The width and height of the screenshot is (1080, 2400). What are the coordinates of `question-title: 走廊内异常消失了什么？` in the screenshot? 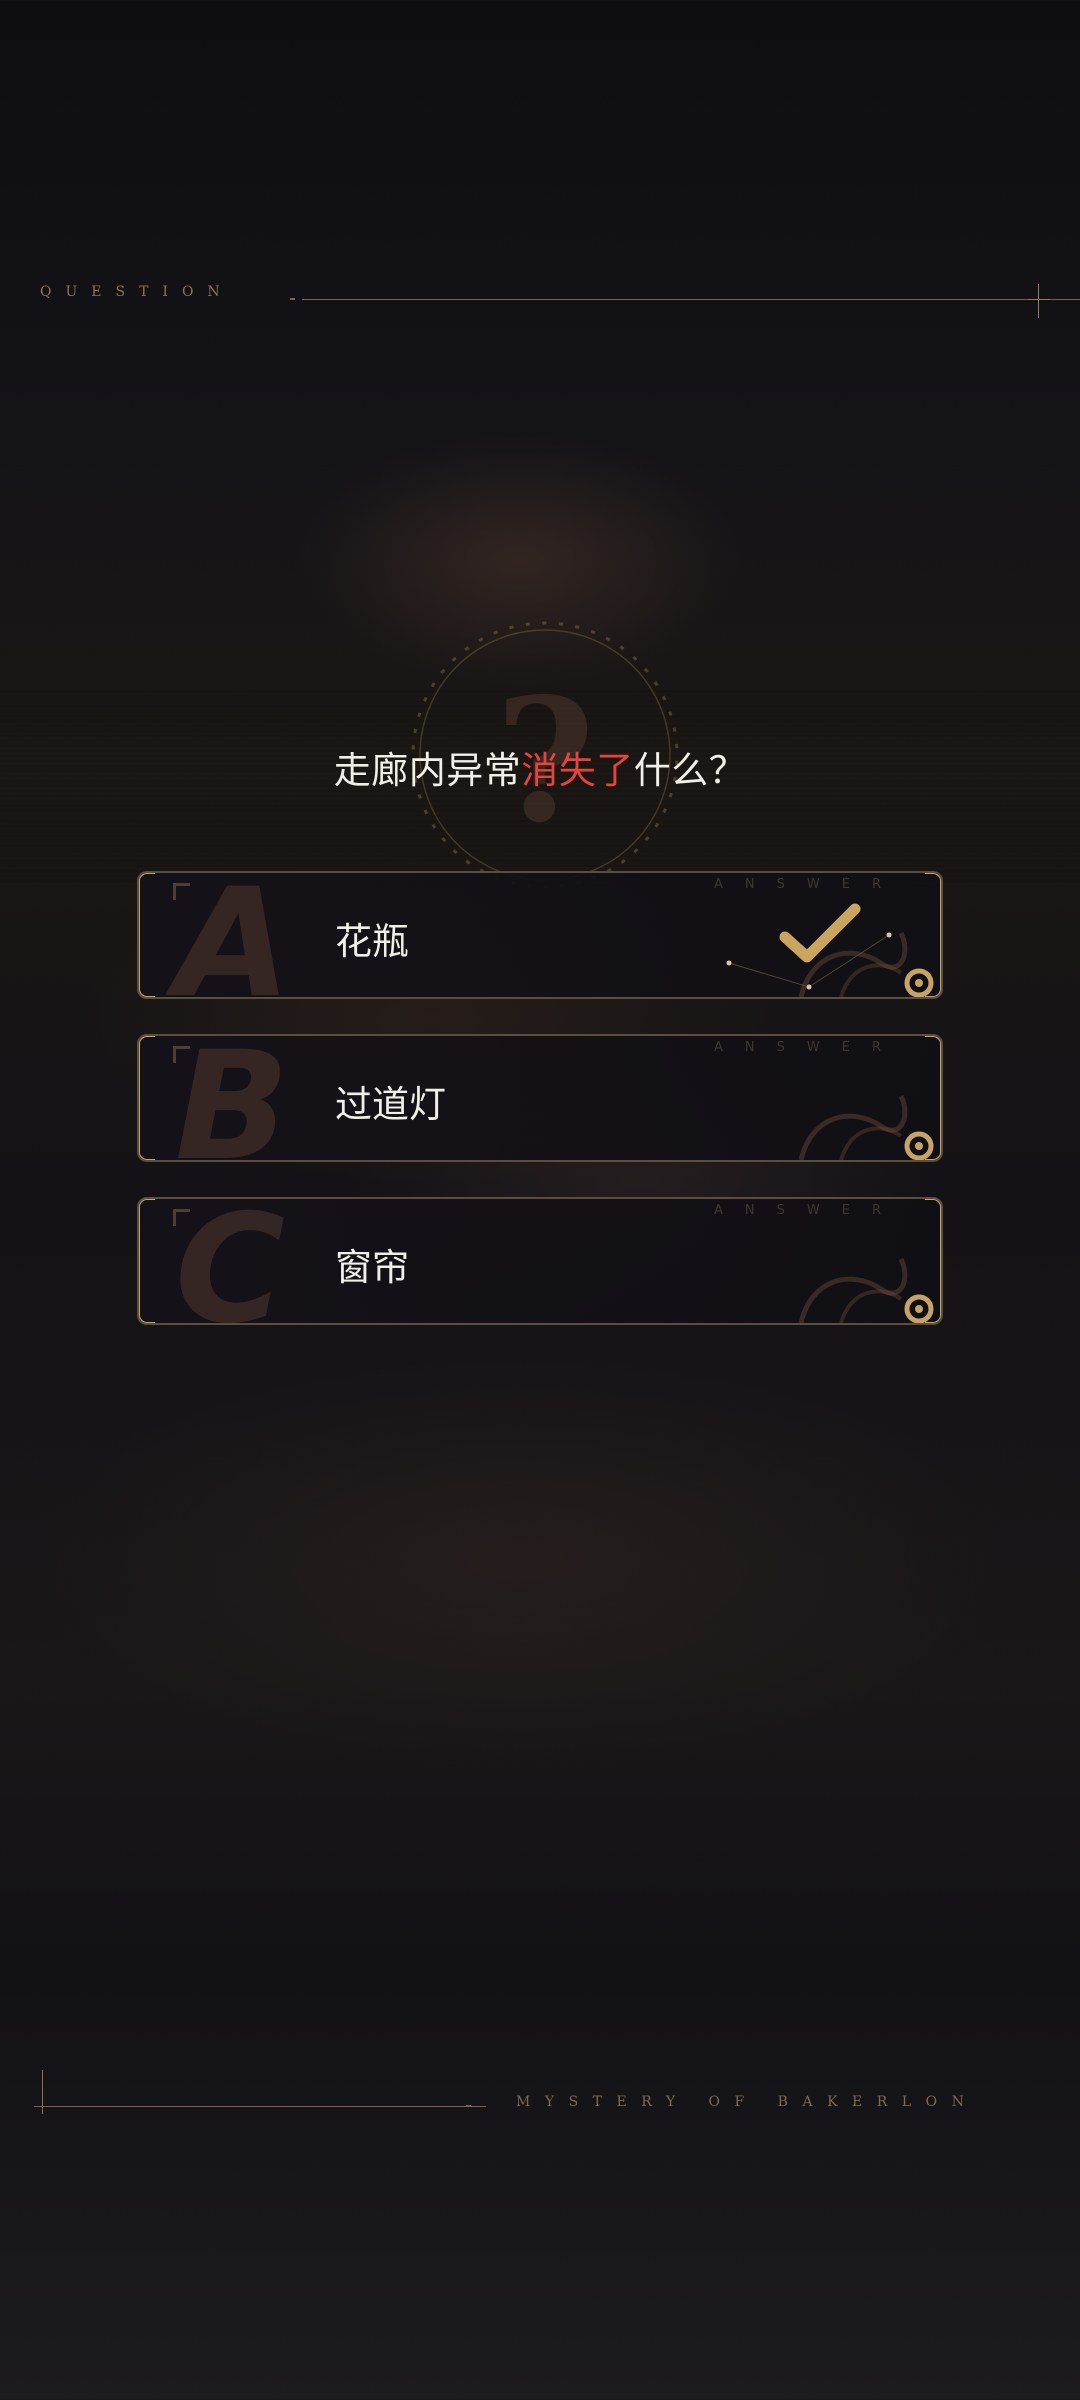 It's located at (540, 767).